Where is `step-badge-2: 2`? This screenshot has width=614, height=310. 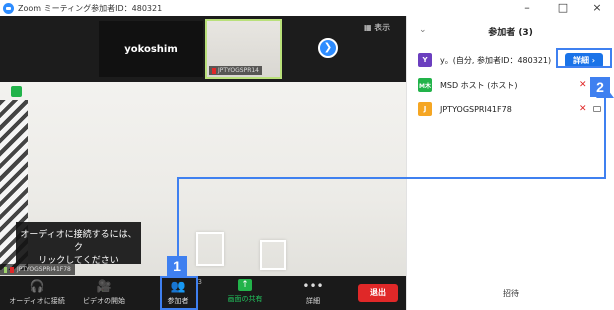
step-badge-2: 2 is located at coordinates (600, 87).